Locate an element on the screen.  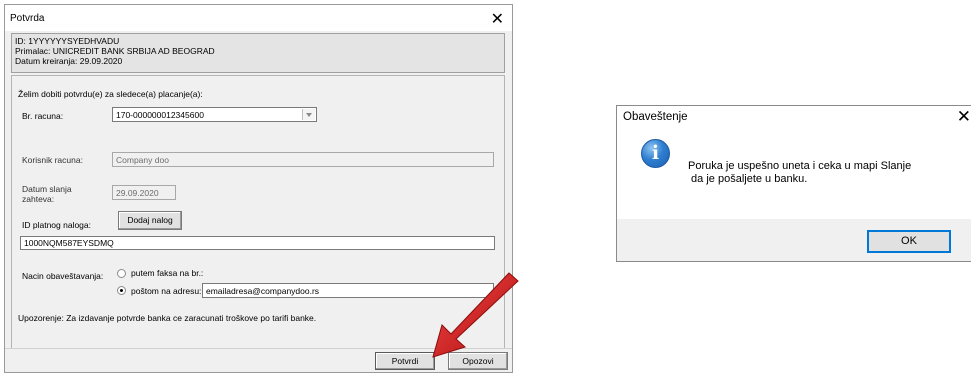
add-order-button: Dodaj nalog is located at coordinates (150, 220).